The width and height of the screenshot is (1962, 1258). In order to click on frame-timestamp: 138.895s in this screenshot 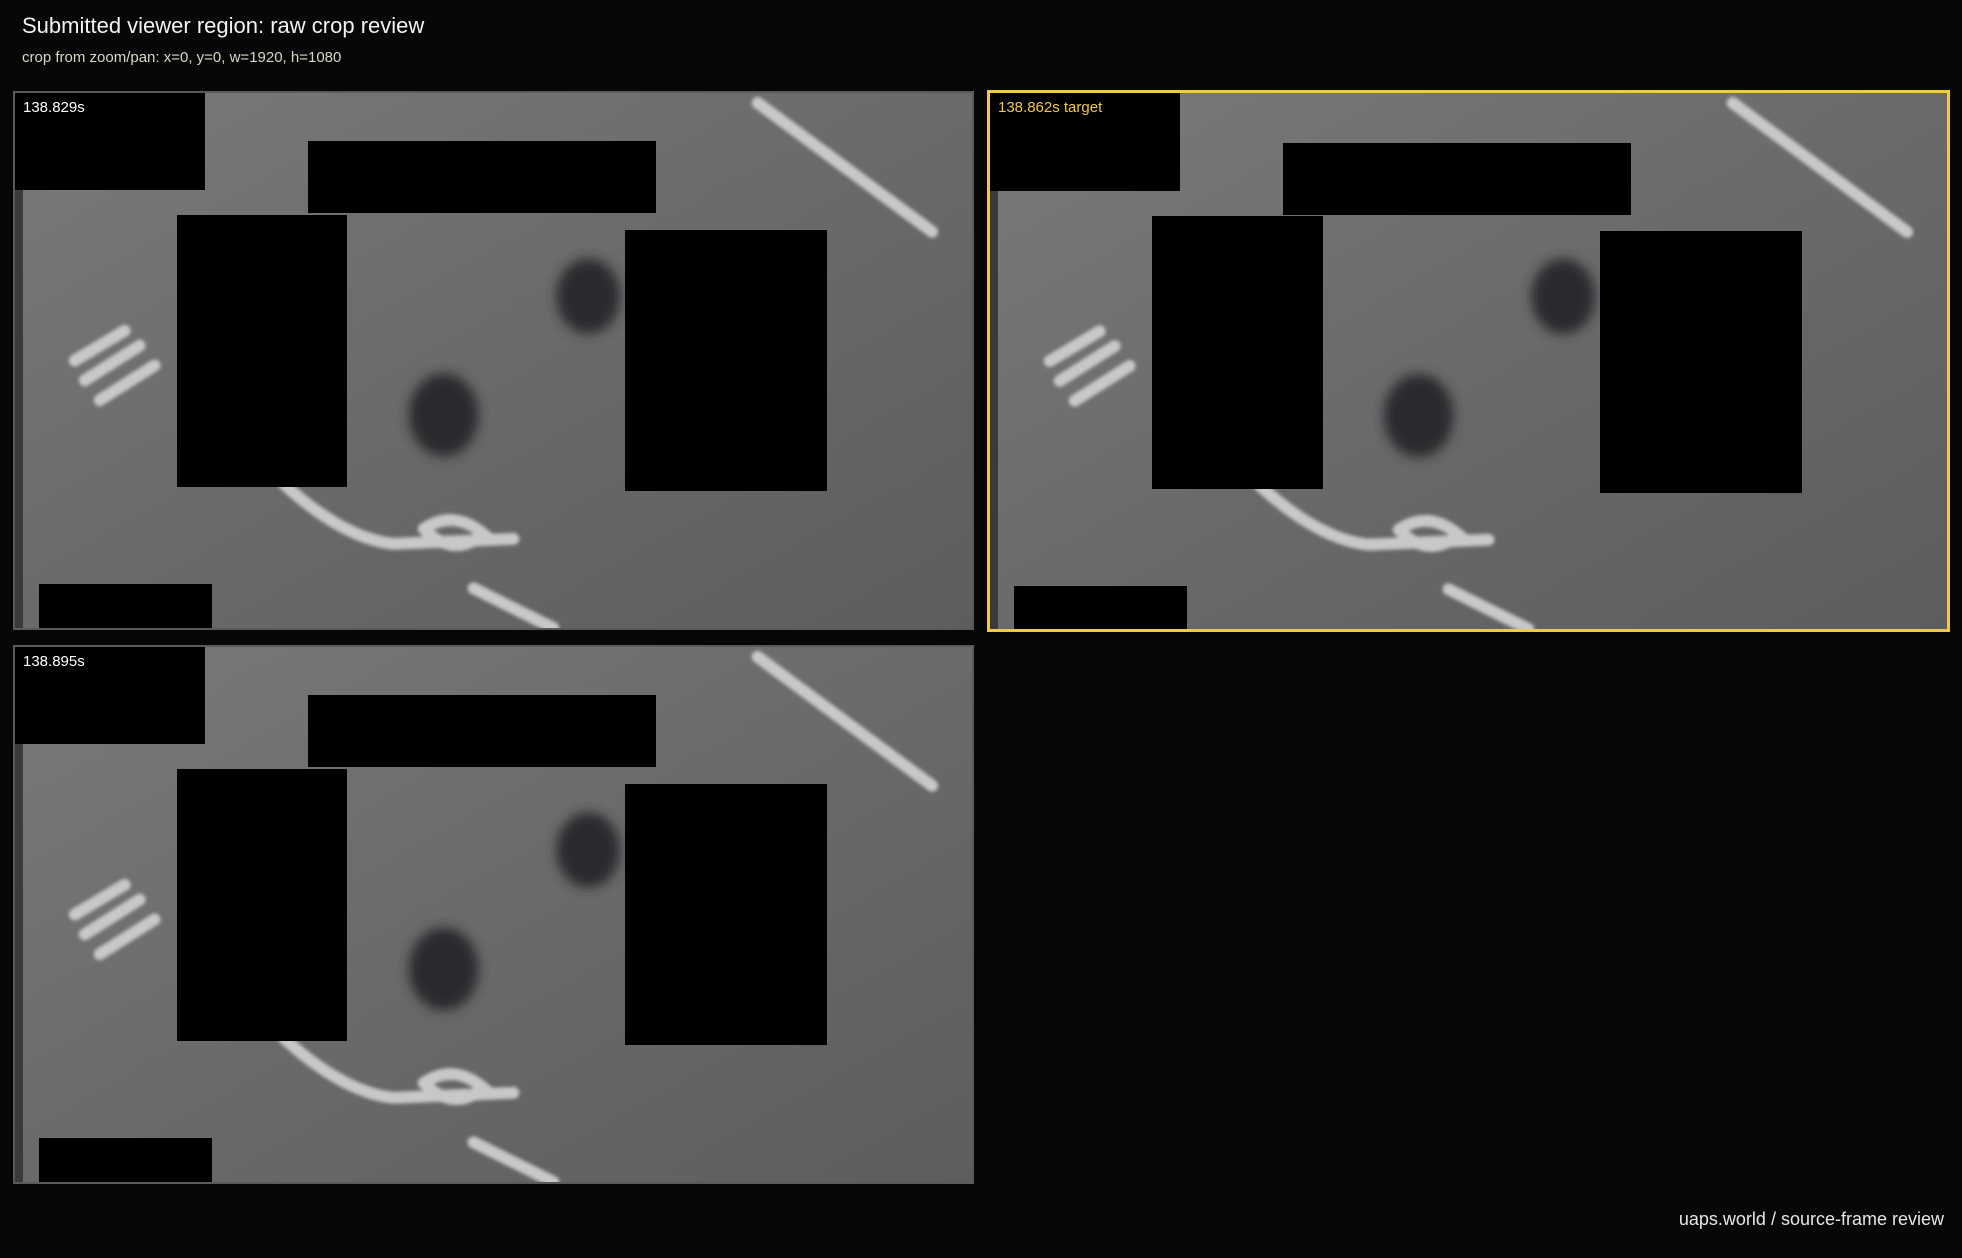, I will do `click(54, 661)`.